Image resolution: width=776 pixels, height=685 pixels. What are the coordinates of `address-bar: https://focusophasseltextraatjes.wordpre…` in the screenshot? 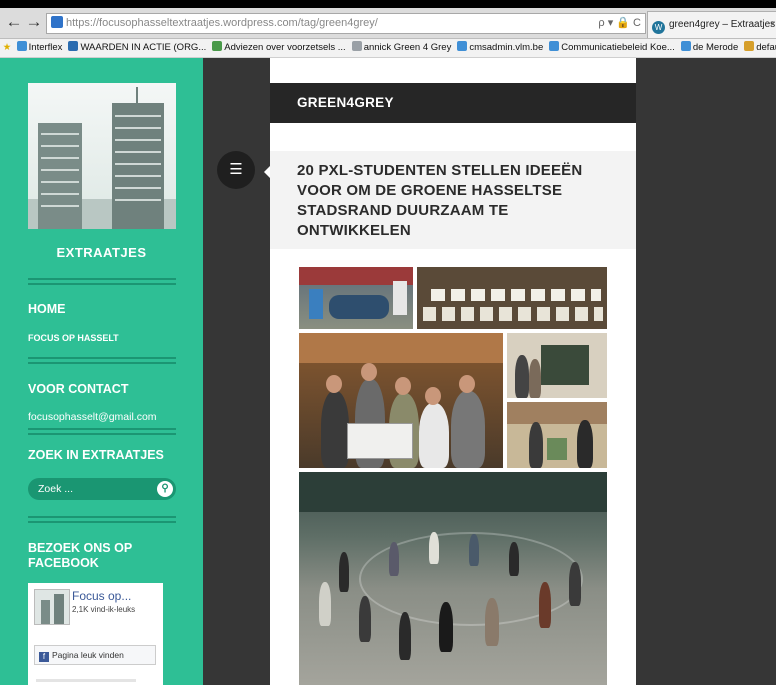 It's located at (346, 23).